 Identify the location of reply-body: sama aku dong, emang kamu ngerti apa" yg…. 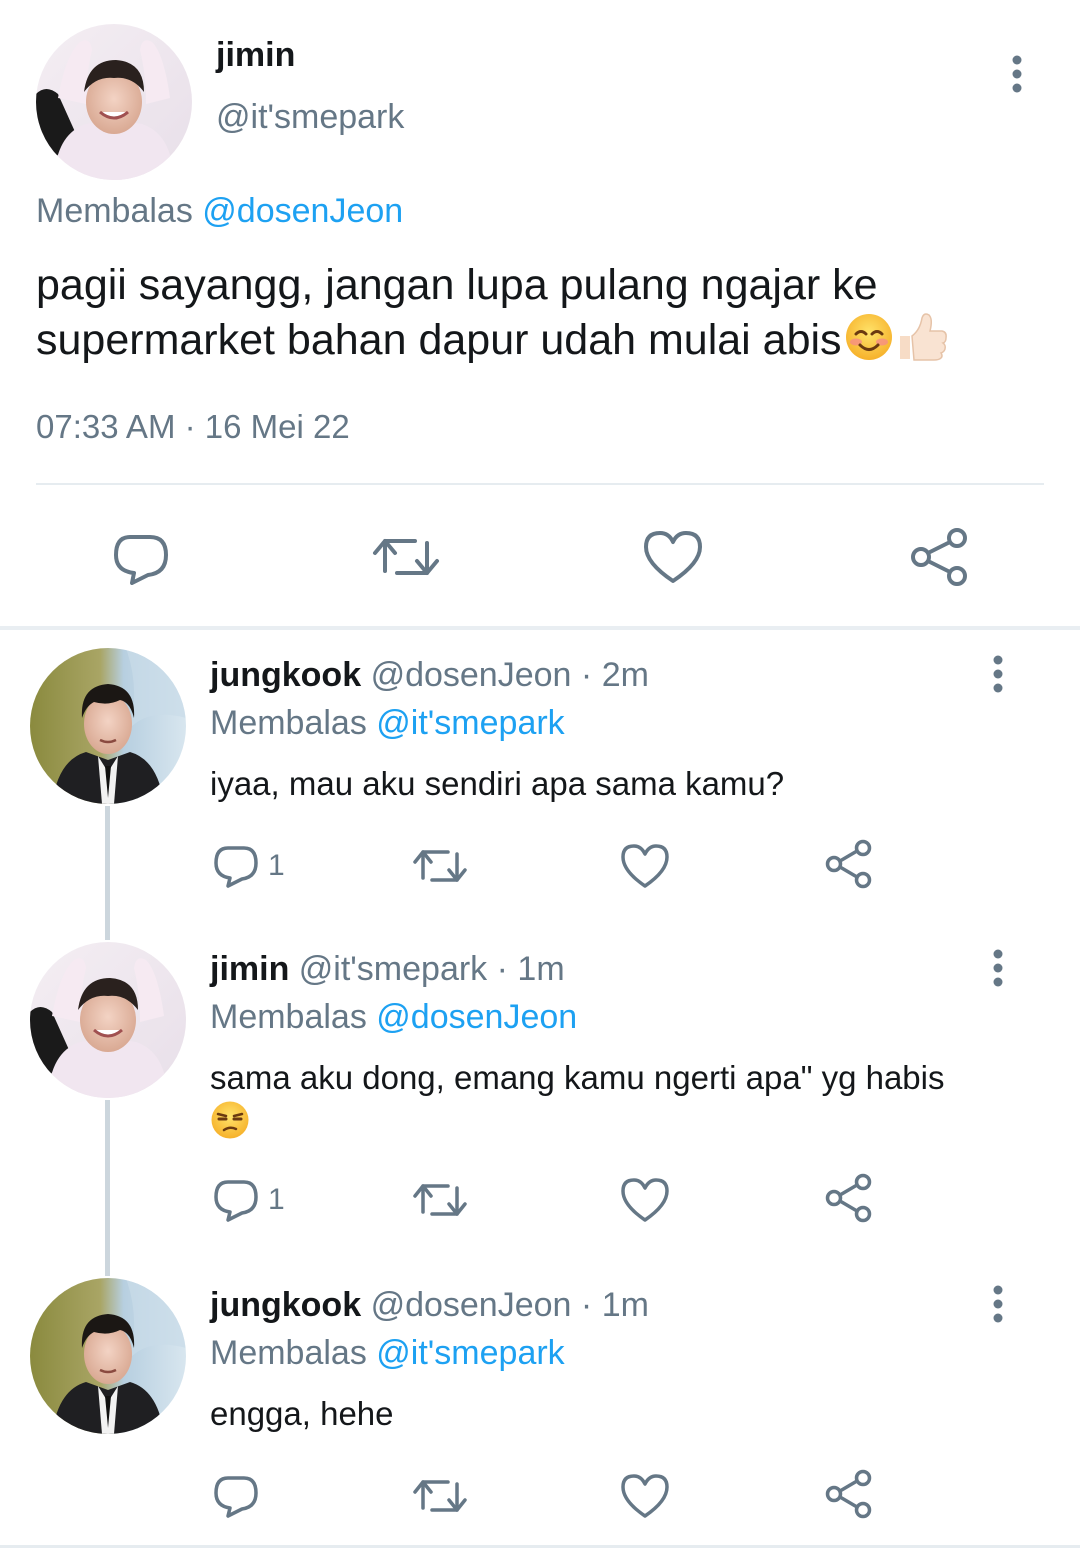
(620, 1103).